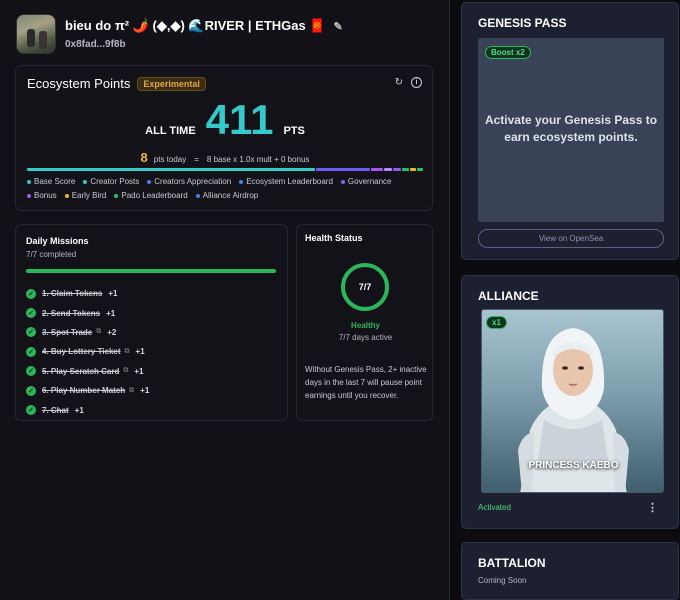 Image resolution: width=680 pixels, height=600 pixels. What do you see at coordinates (115, 181) in the screenshot?
I see `legend-label: Creator Posts` at bounding box center [115, 181].